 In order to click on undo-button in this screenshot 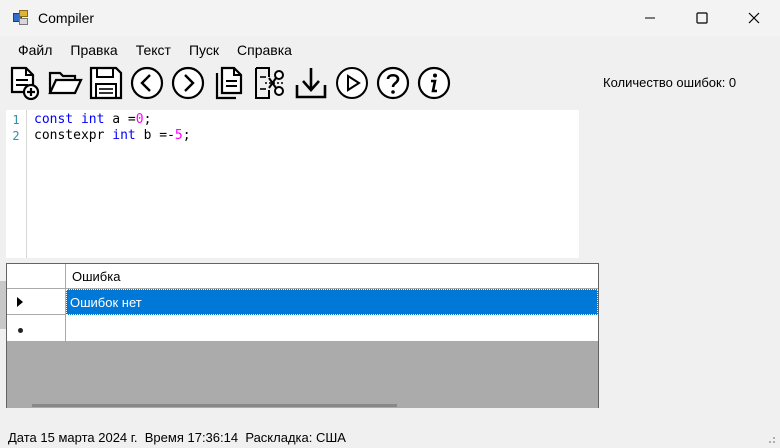, I will do `click(146, 83)`.